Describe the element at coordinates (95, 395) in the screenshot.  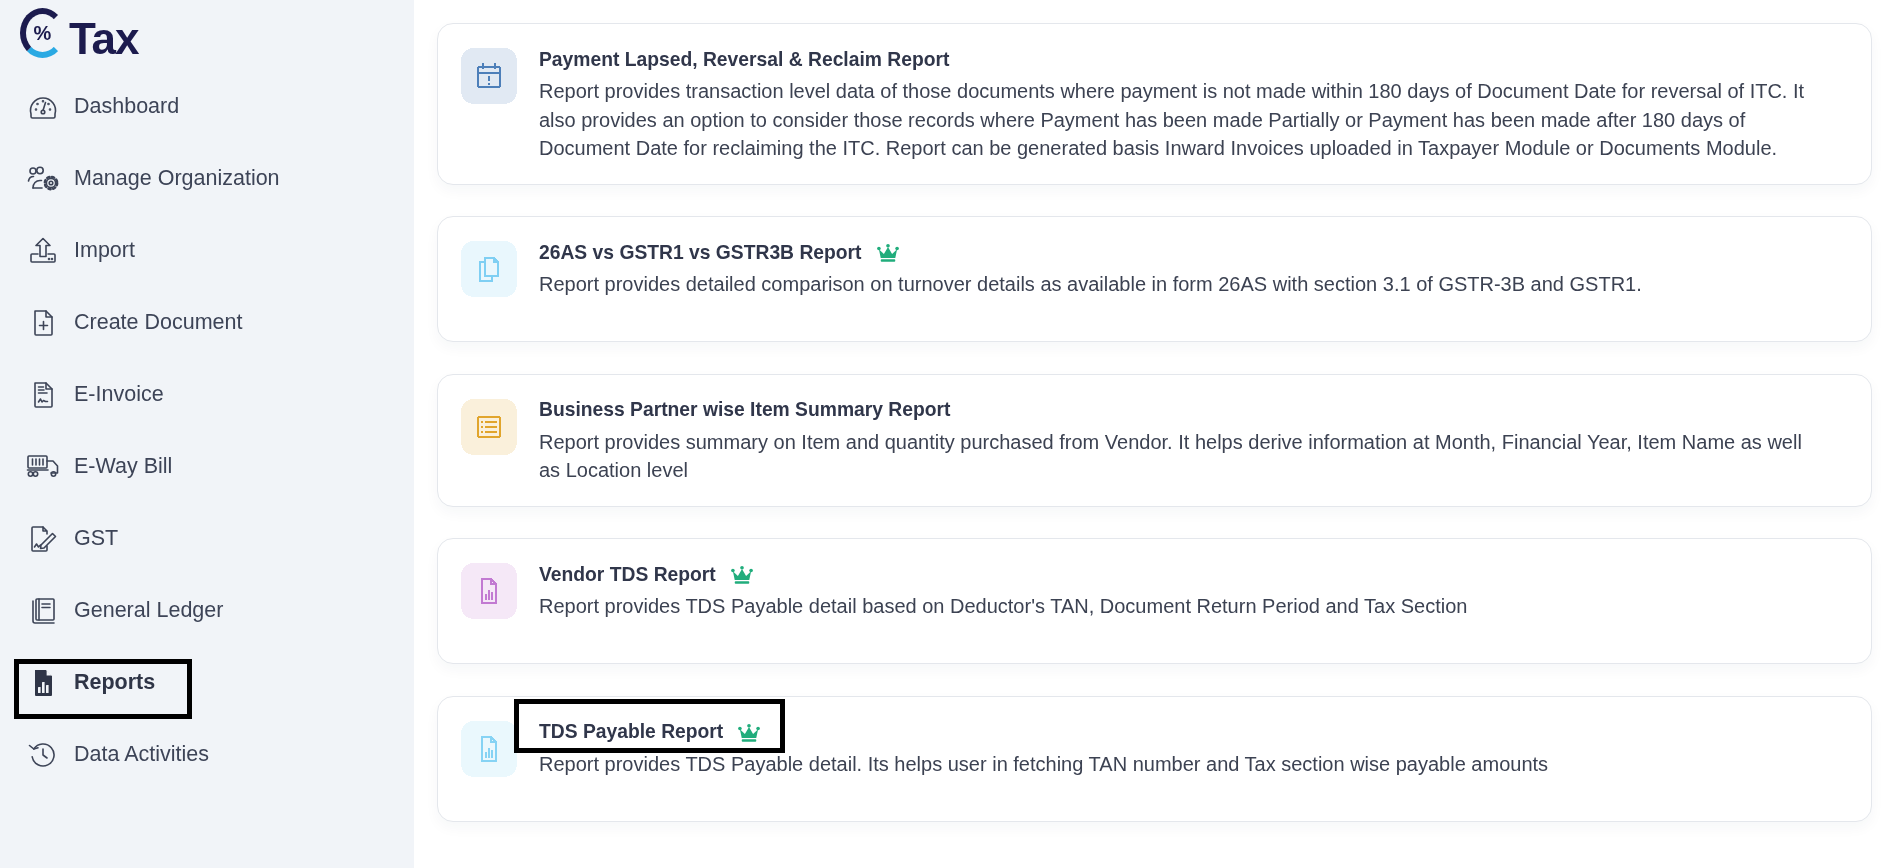
I see `sidebar-item: E-Invoice` at that location.